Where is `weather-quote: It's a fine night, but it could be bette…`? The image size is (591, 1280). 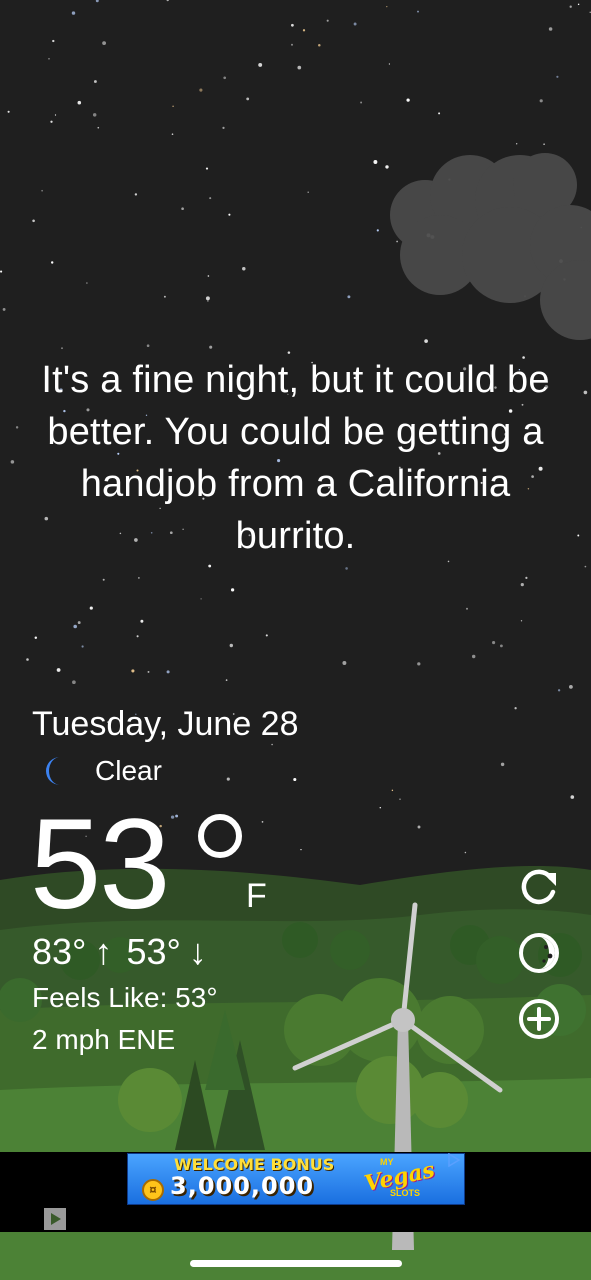 weather-quote: It's a fine night, but it could be bette… is located at coordinates (295, 458).